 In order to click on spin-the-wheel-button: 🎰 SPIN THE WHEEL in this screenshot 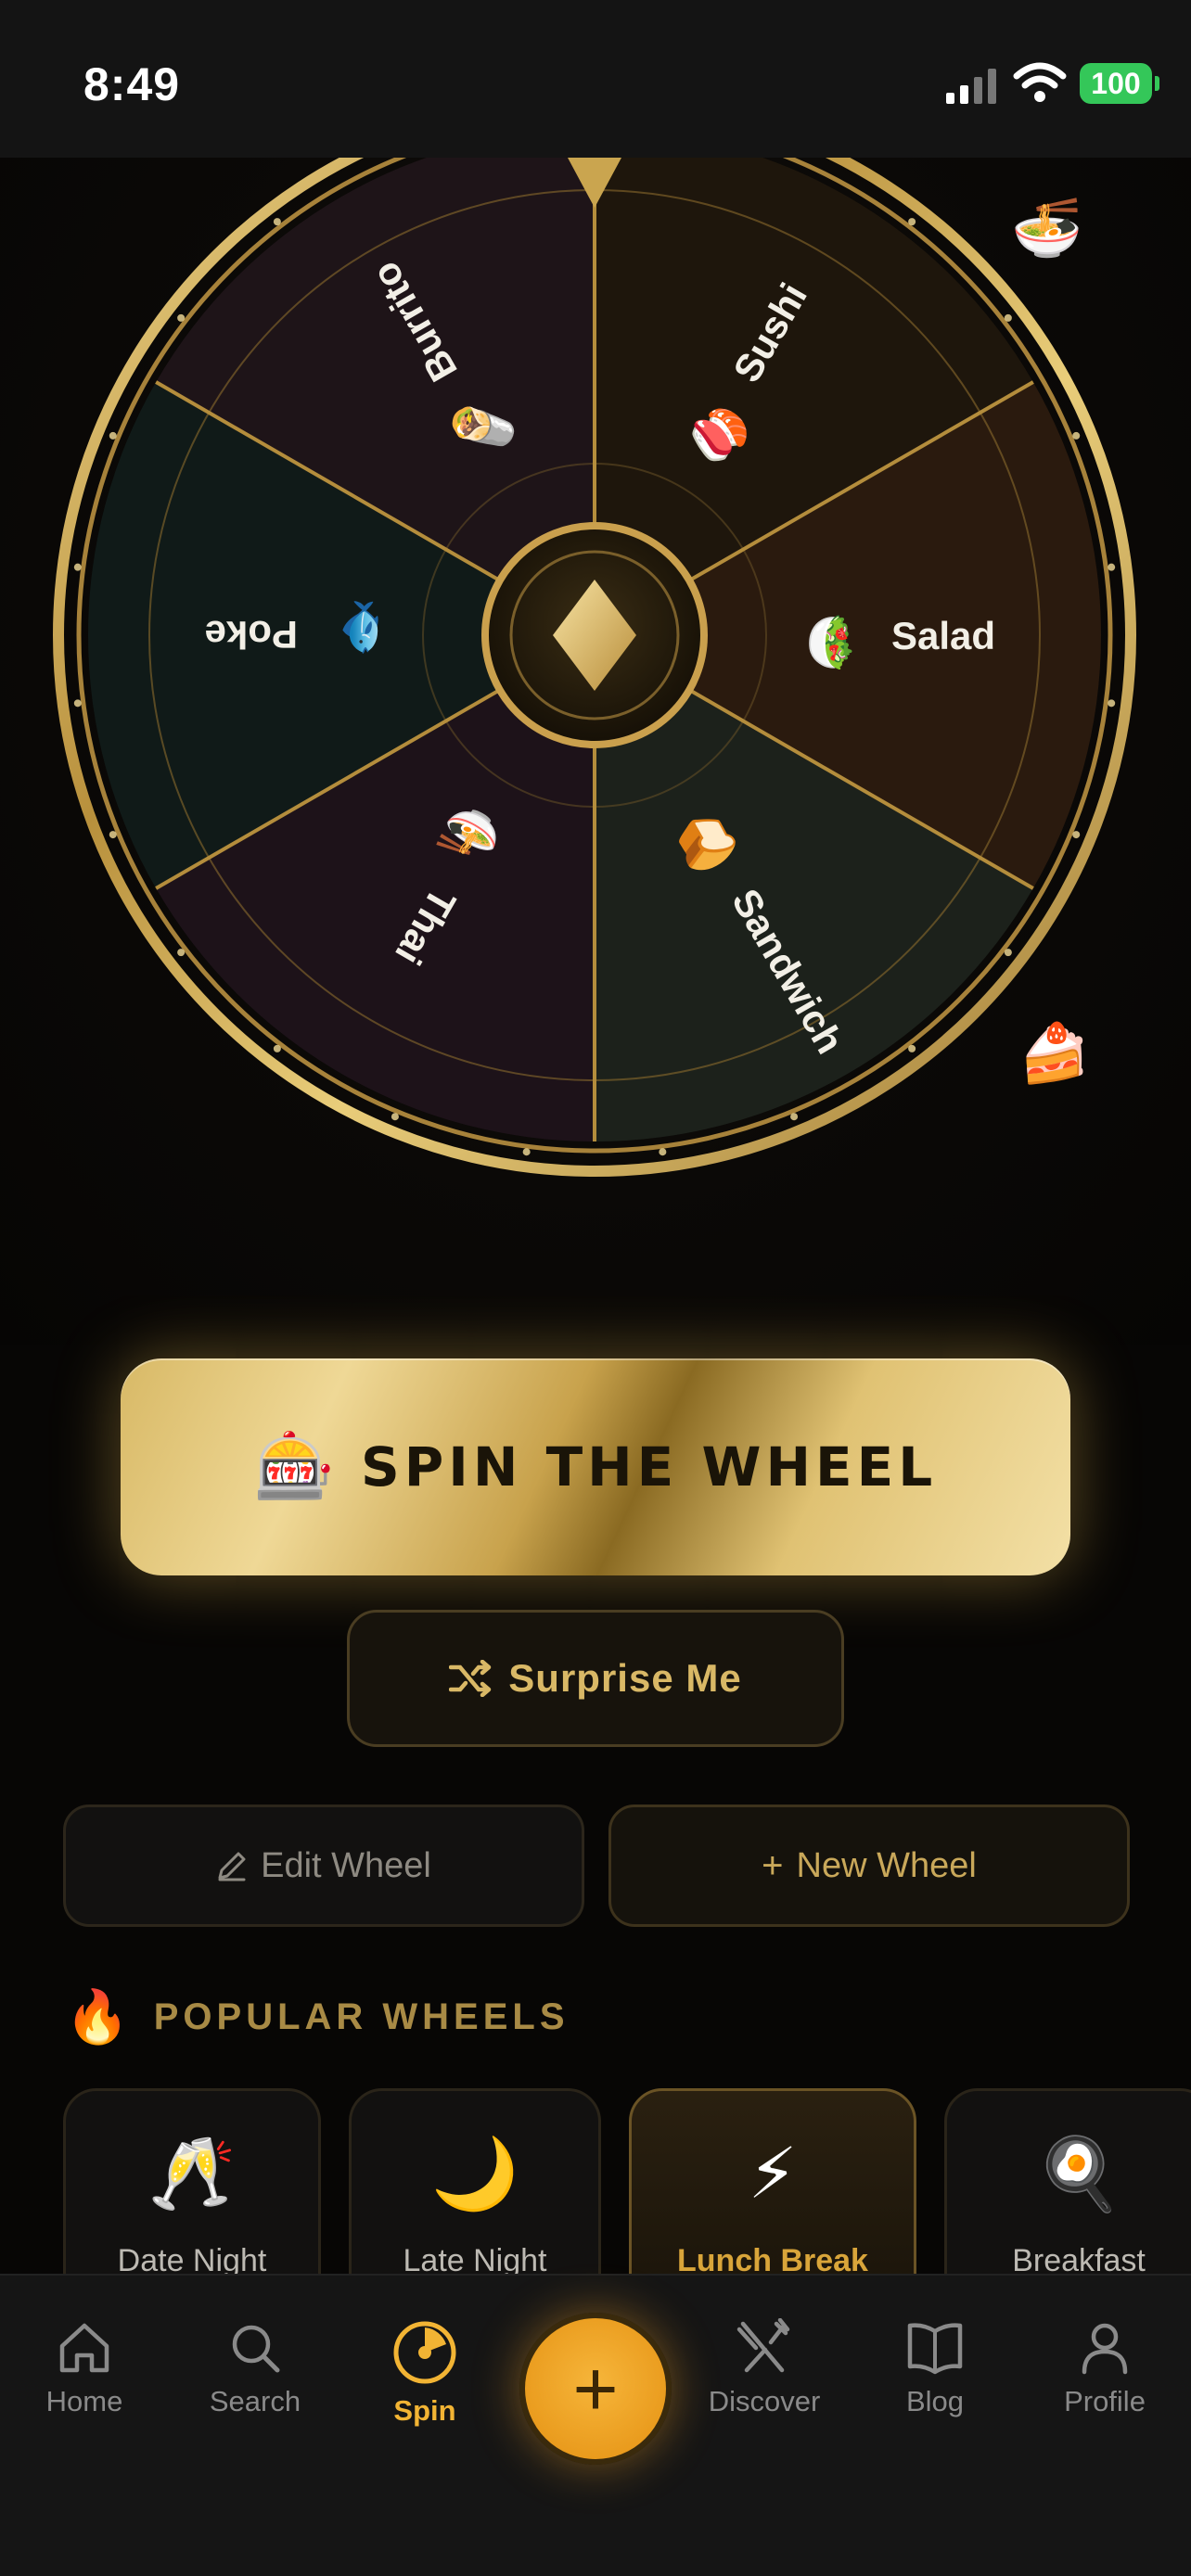, I will do `click(595, 1466)`.